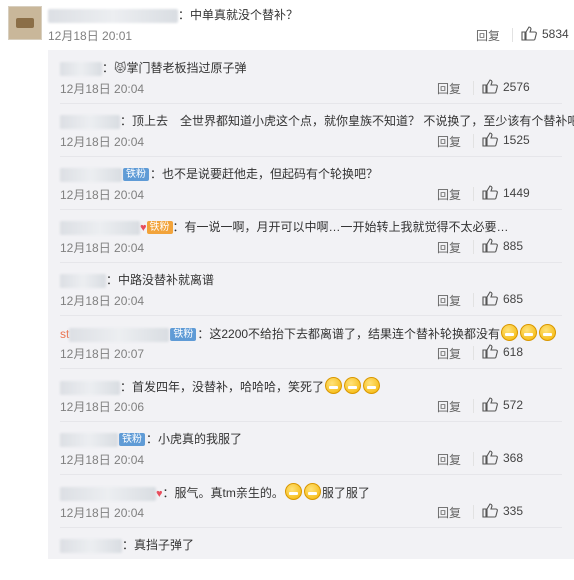 This screenshot has height=580, width=574. I want to click on like-button: 368, so click(502, 457).